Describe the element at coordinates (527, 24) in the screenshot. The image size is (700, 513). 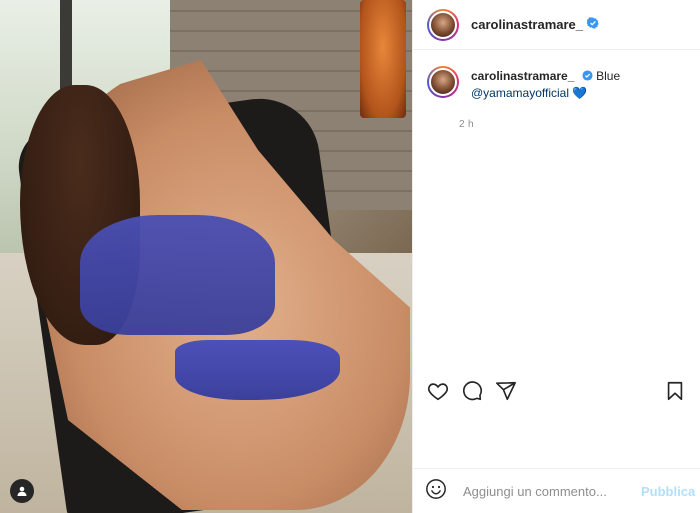
I see `header-username: carolinastramare_` at that location.